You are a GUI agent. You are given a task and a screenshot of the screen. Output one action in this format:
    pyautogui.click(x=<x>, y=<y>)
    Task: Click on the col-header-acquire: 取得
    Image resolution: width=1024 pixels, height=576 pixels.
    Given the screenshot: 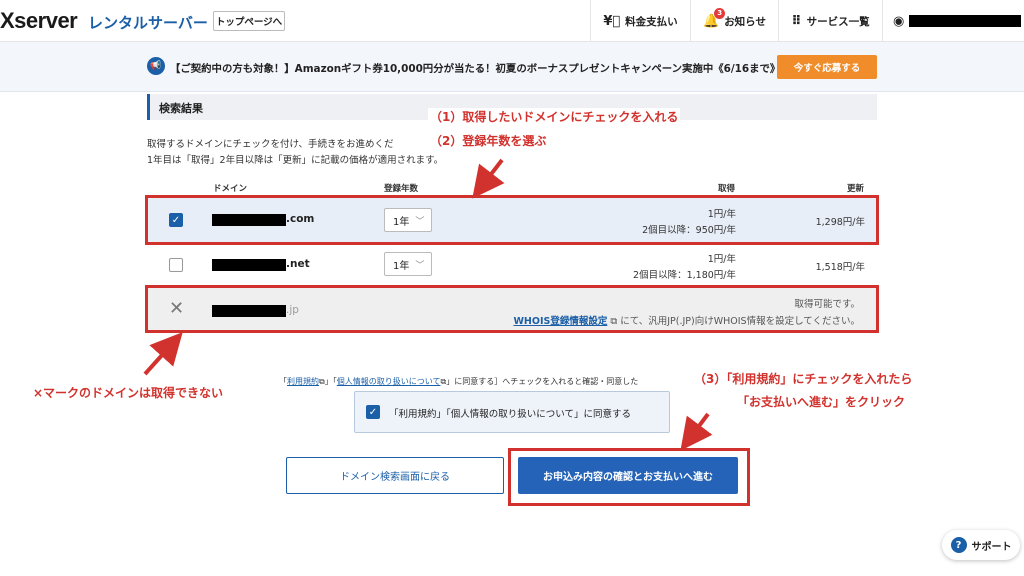 What is the action you would take?
    pyautogui.click(x=727, y=189)
    